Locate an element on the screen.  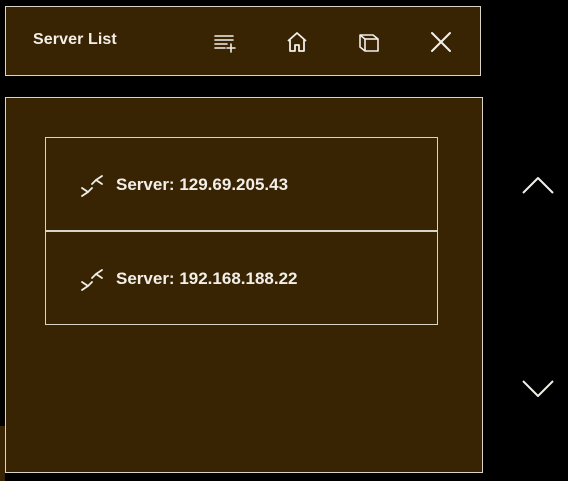
server-label: Server: 129.69.205.43 is located at coordinates (202, 184).